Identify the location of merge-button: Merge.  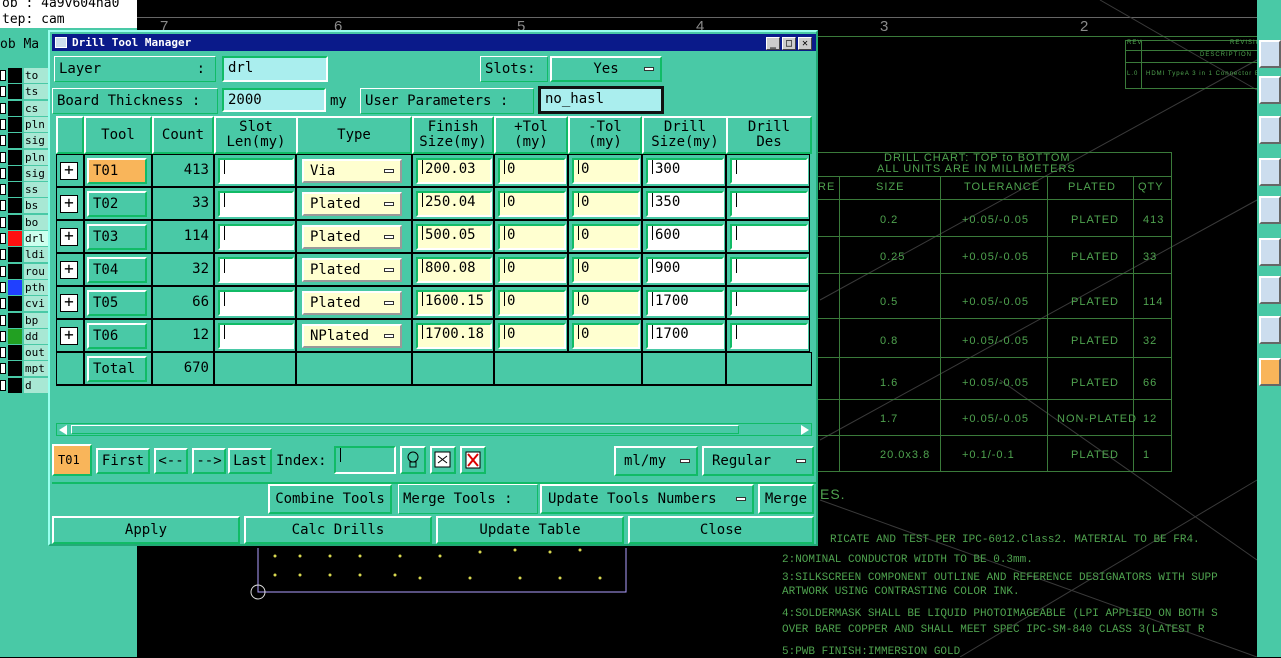
(786, 499).